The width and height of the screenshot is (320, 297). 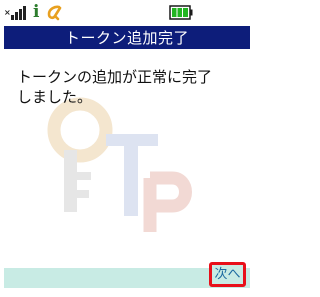 I want to click on bottom-strip, so click(x=127, y=292).